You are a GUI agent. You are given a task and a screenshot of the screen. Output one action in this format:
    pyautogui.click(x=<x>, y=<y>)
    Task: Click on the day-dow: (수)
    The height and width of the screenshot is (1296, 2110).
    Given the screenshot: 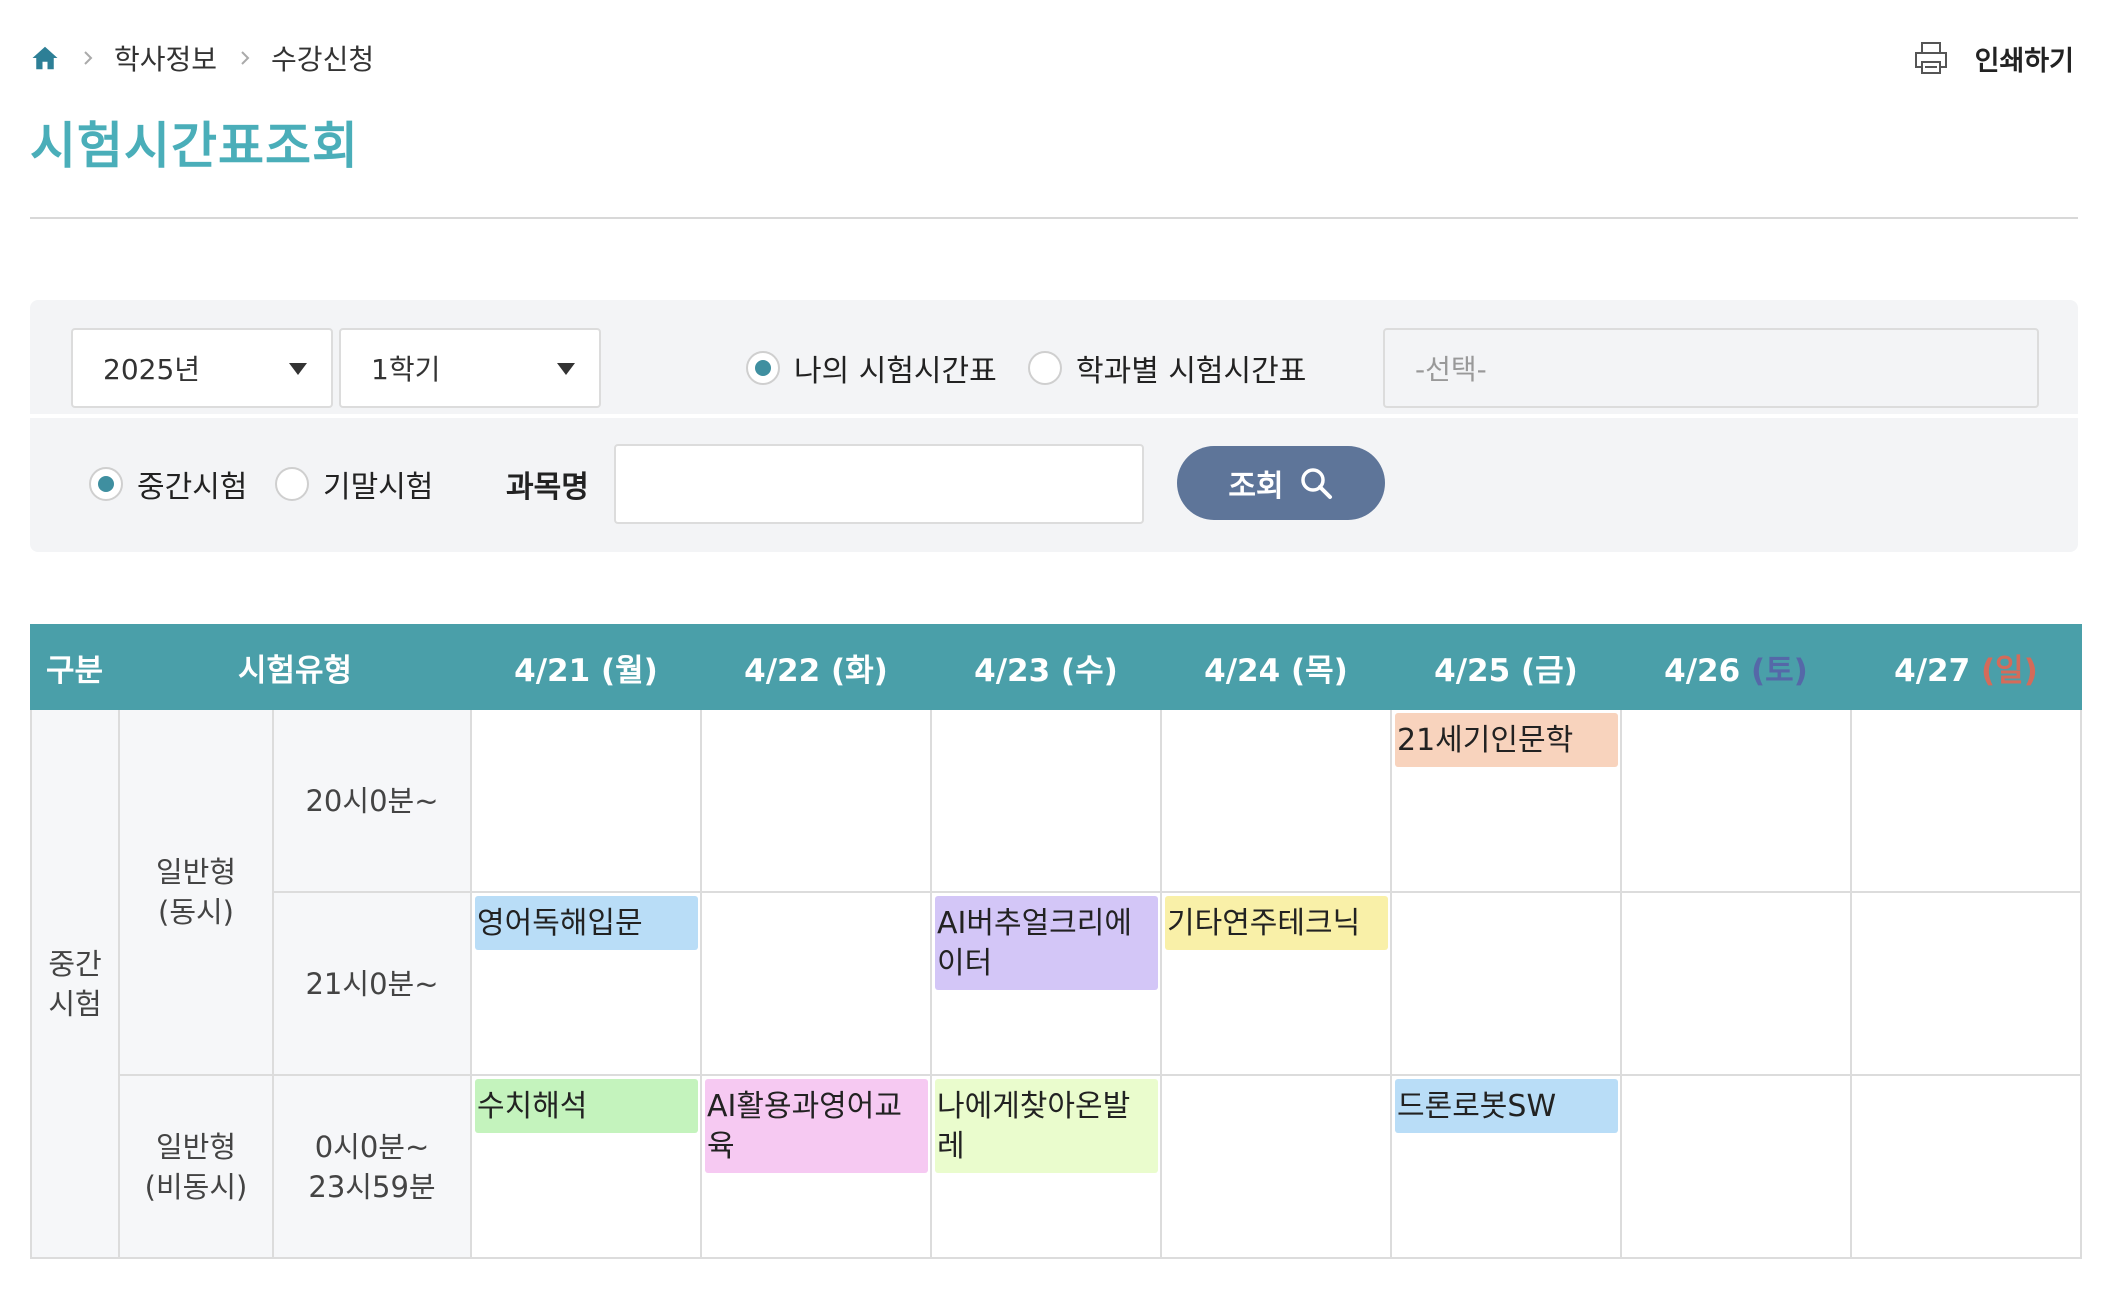 What is the action you would take?
    pyautogui.click(x=1089, y=670)
    